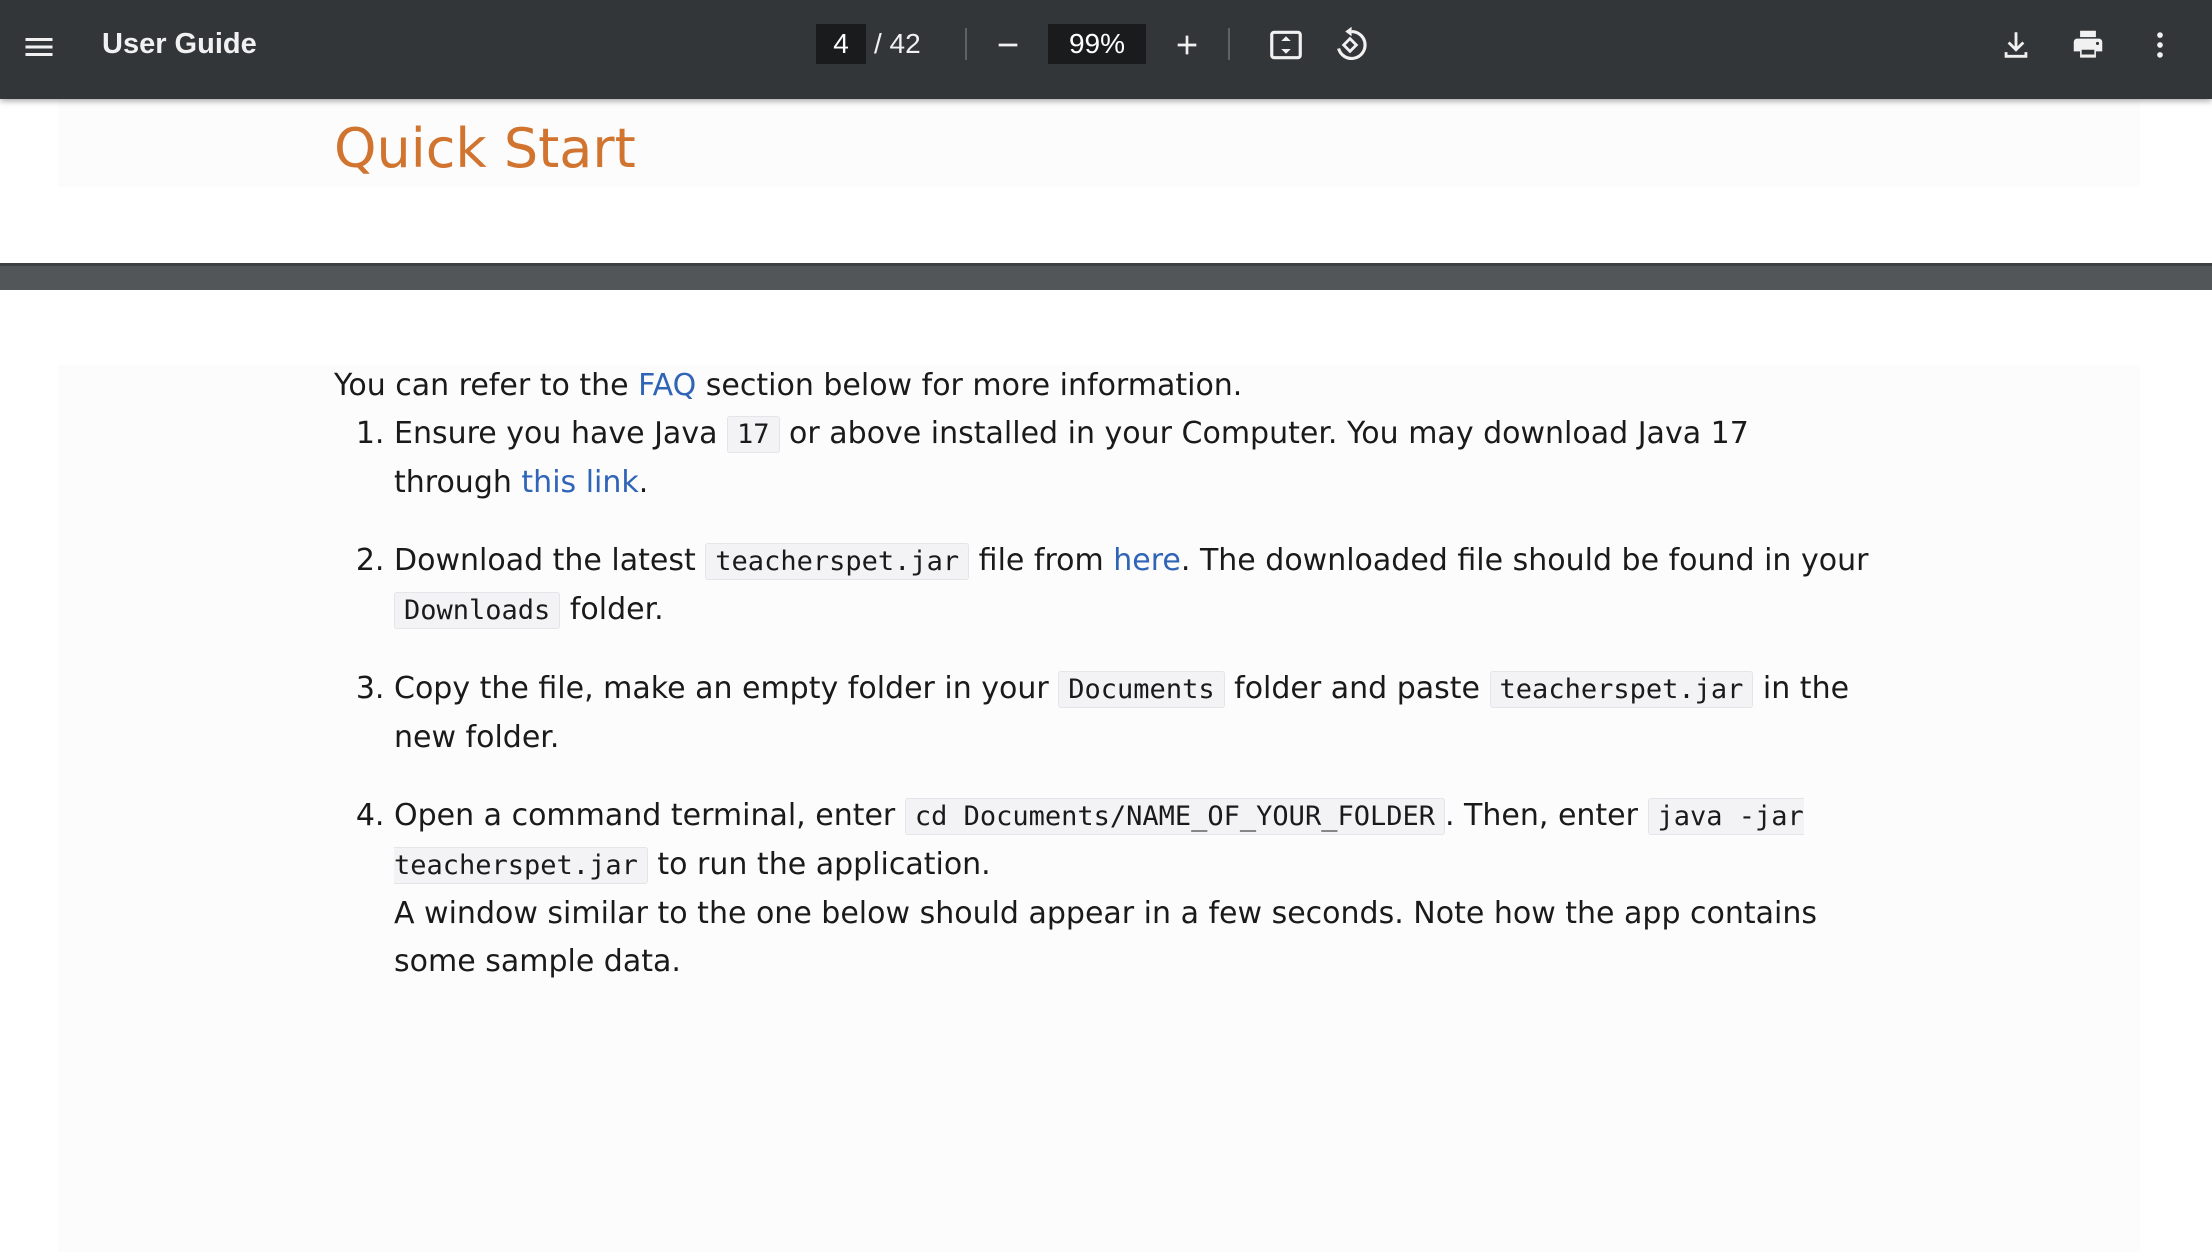  I want to click on menu-button, so click(39, 47).